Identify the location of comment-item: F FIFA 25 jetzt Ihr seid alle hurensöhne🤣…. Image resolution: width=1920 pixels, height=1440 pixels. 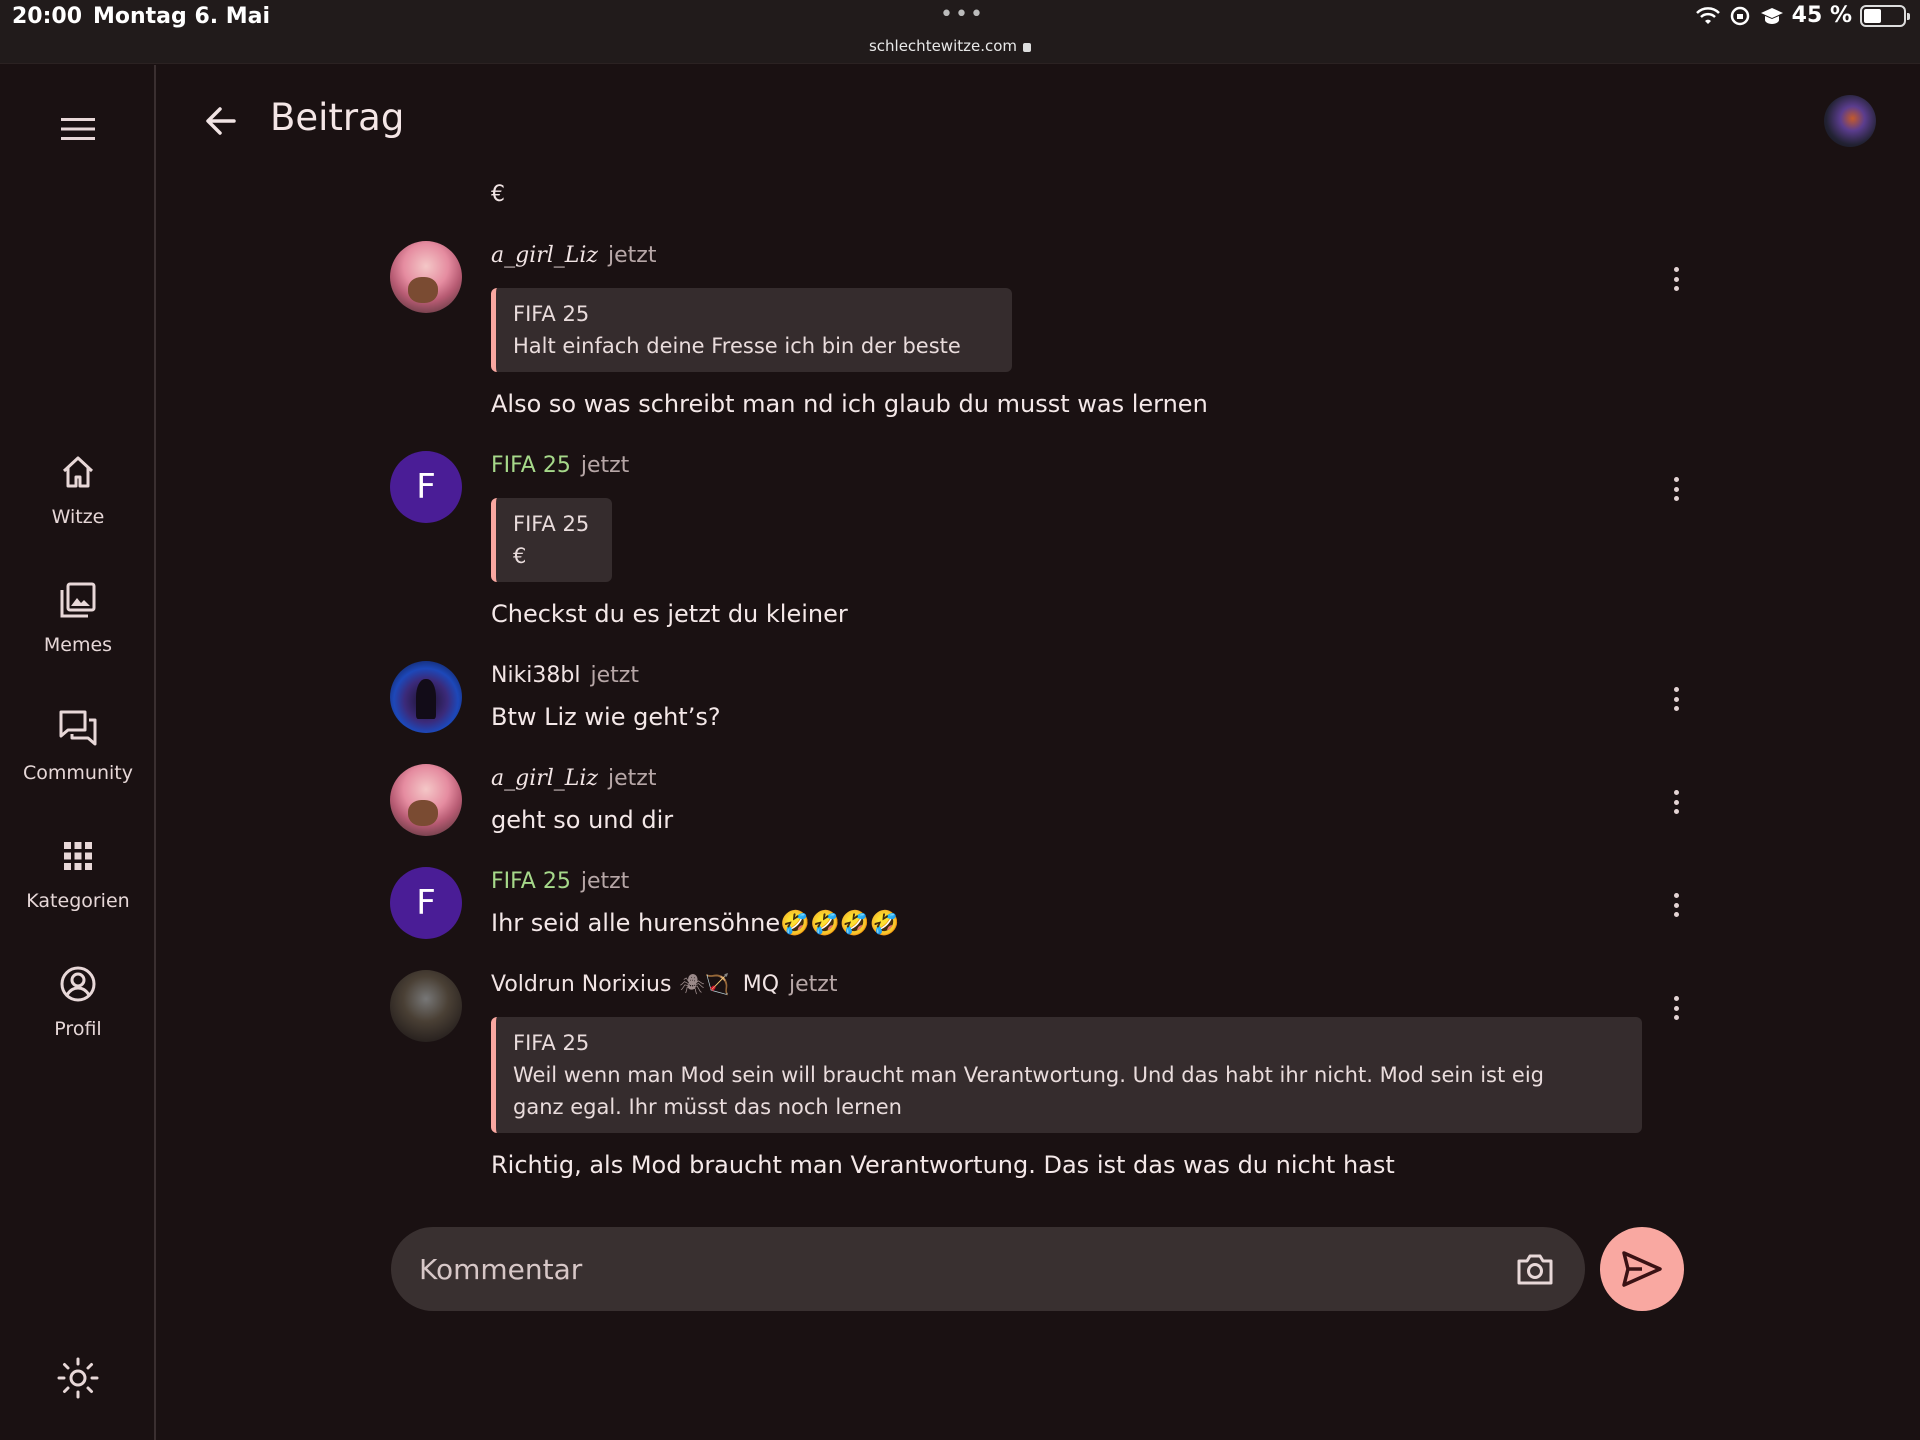
(1040, 907).